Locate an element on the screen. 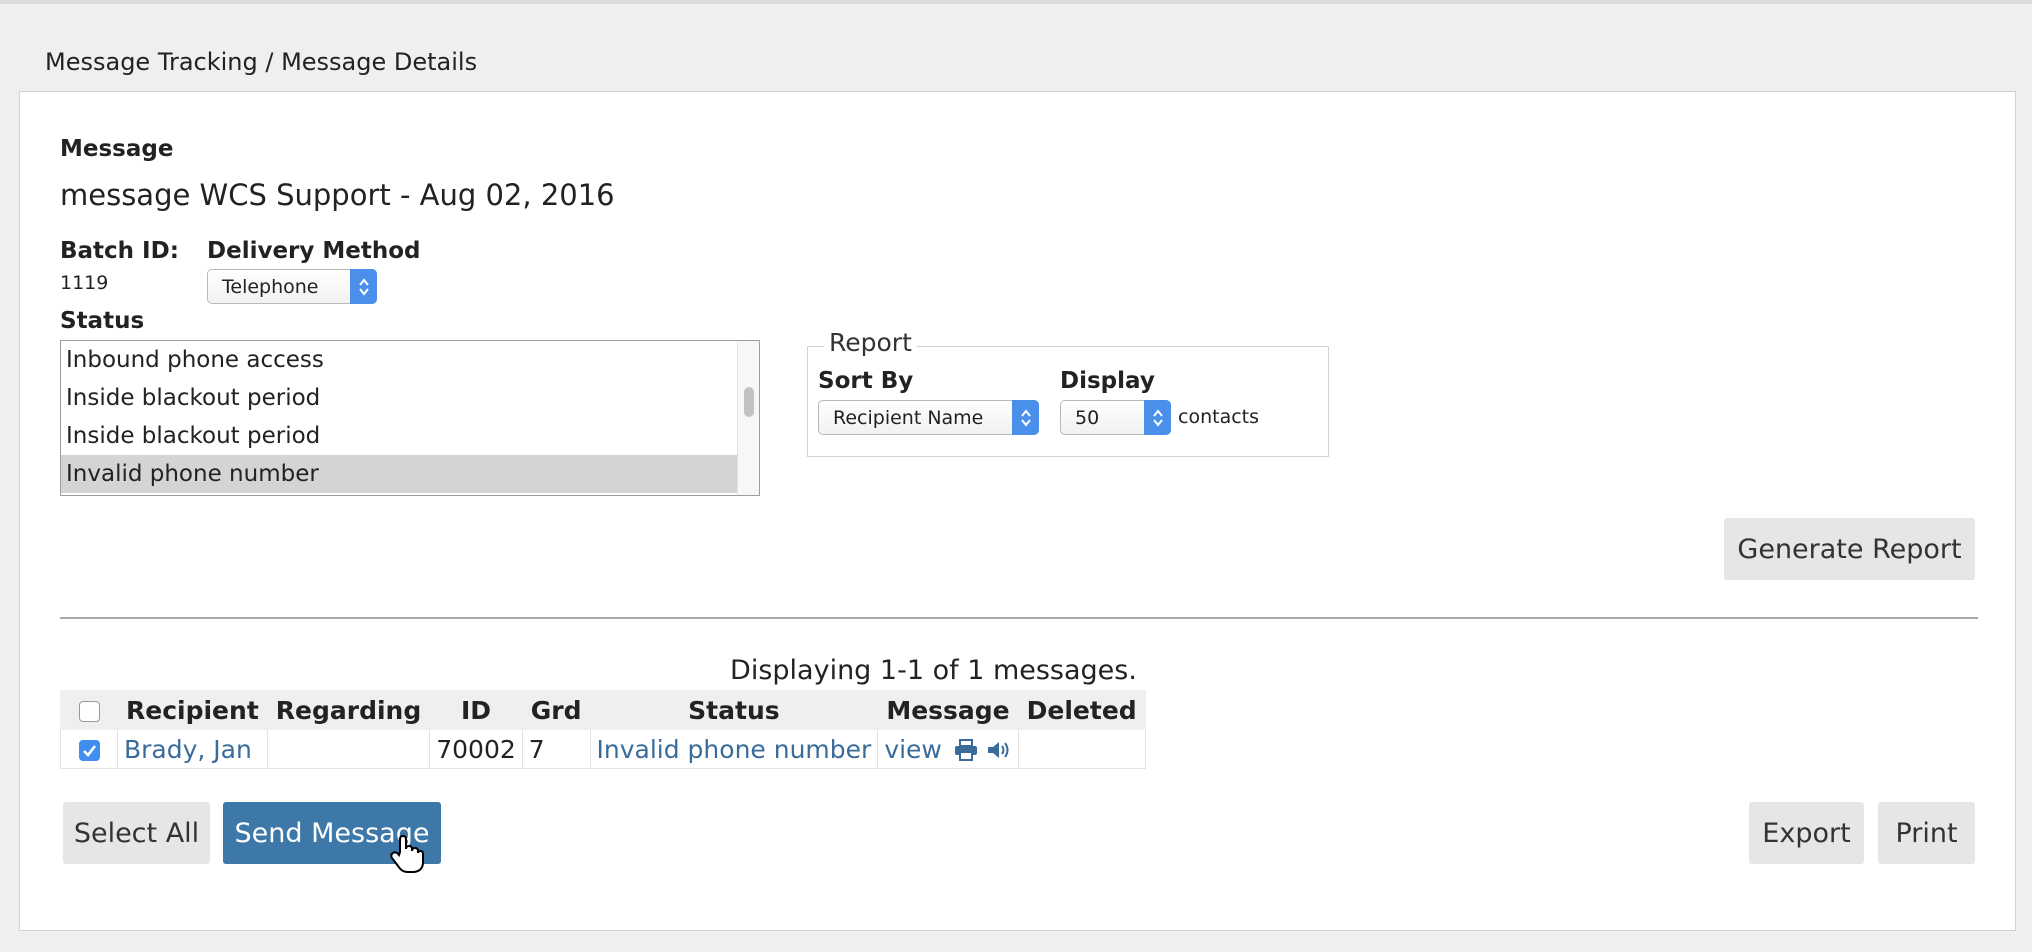 The width and height of the screenshot is (2032, 952). select-all-checkbox-cell is located at coordinates (89, 710).